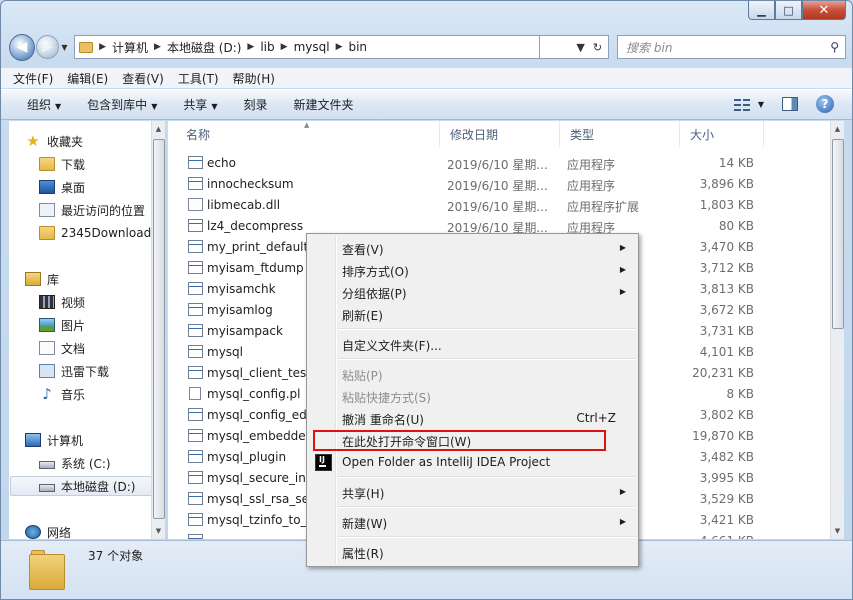 Image resolution: width=853 pixels, height=600 pixels. Describe the element at coordinates (727, 536) in the screenshot. I see `file-size: 4,661 KB` at that location.